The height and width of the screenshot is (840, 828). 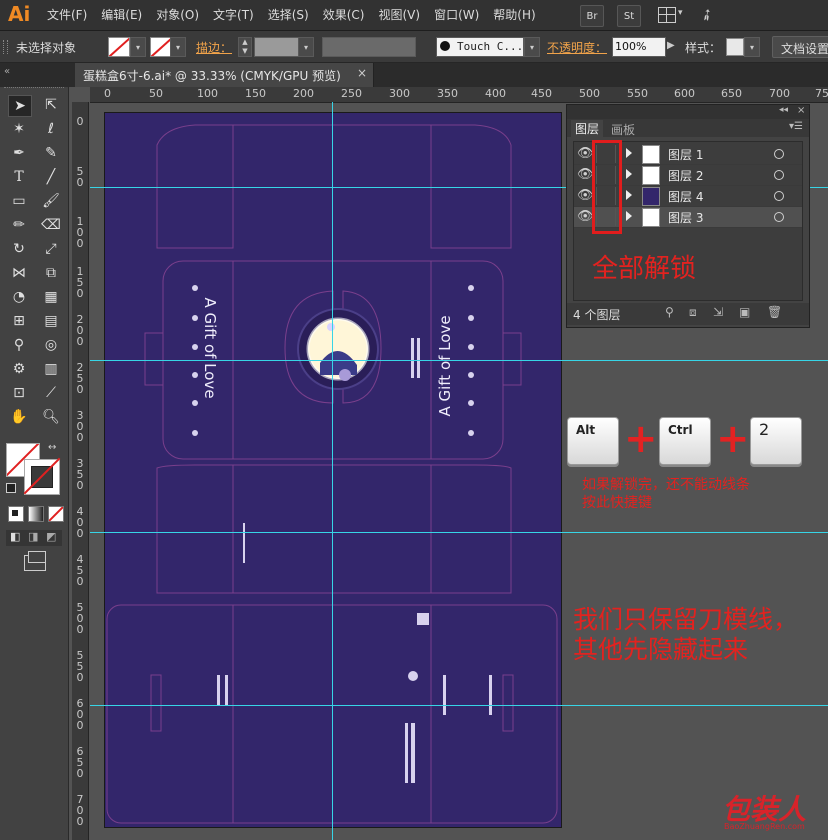 What do you see at coordinates (801, 110) in the screenshot?
I see `close-panel-icon: ×` at bounding box center [801, 110].